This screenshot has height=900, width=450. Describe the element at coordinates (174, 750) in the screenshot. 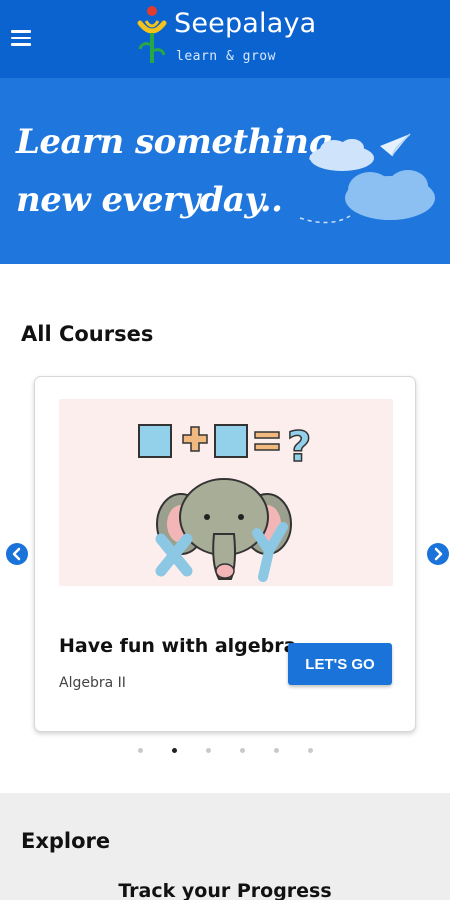

I see `pagination-dot-active` at that location.